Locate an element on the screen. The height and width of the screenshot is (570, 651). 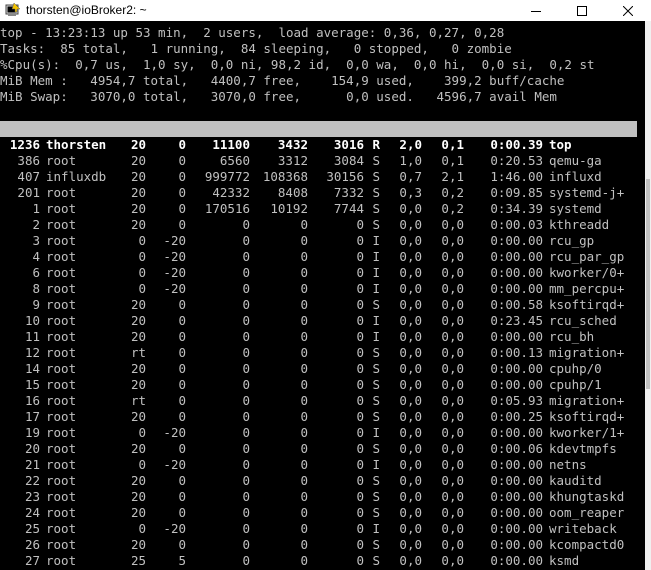
cell-cpu: 2,0 is located at coordinates (410, 144).